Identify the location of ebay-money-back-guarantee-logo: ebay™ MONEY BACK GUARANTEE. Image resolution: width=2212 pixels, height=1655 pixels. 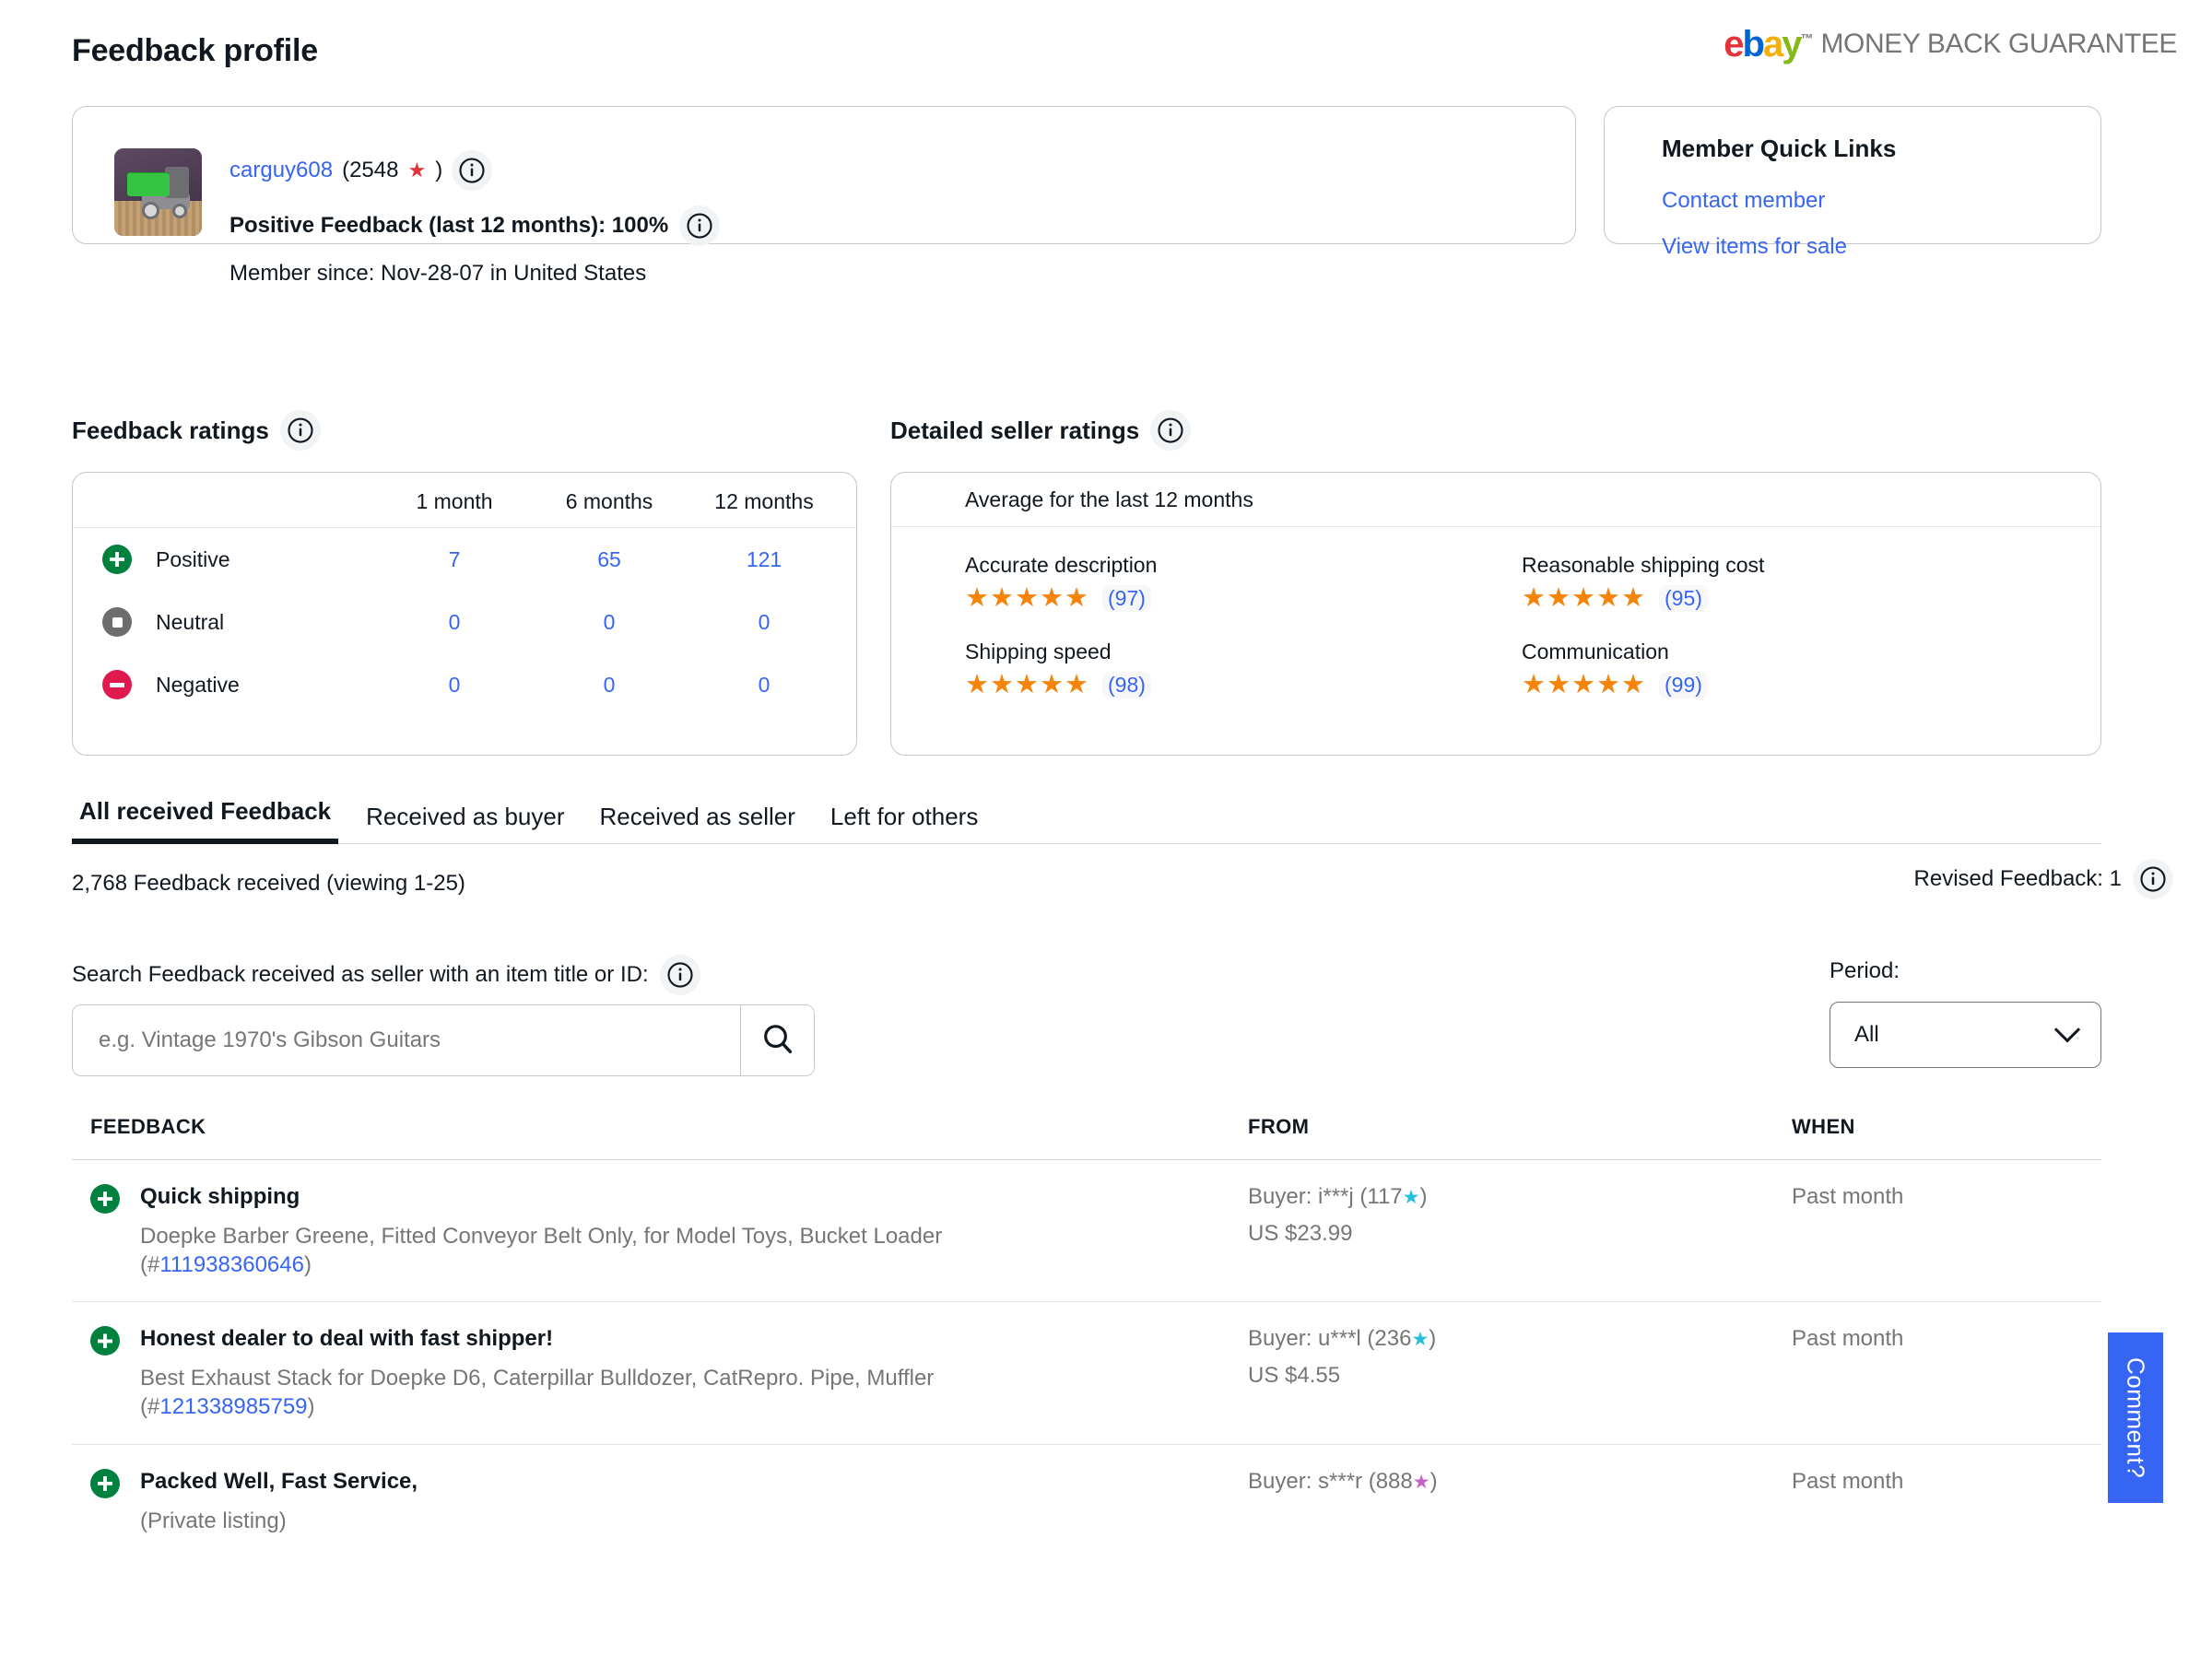
(1950, 44).